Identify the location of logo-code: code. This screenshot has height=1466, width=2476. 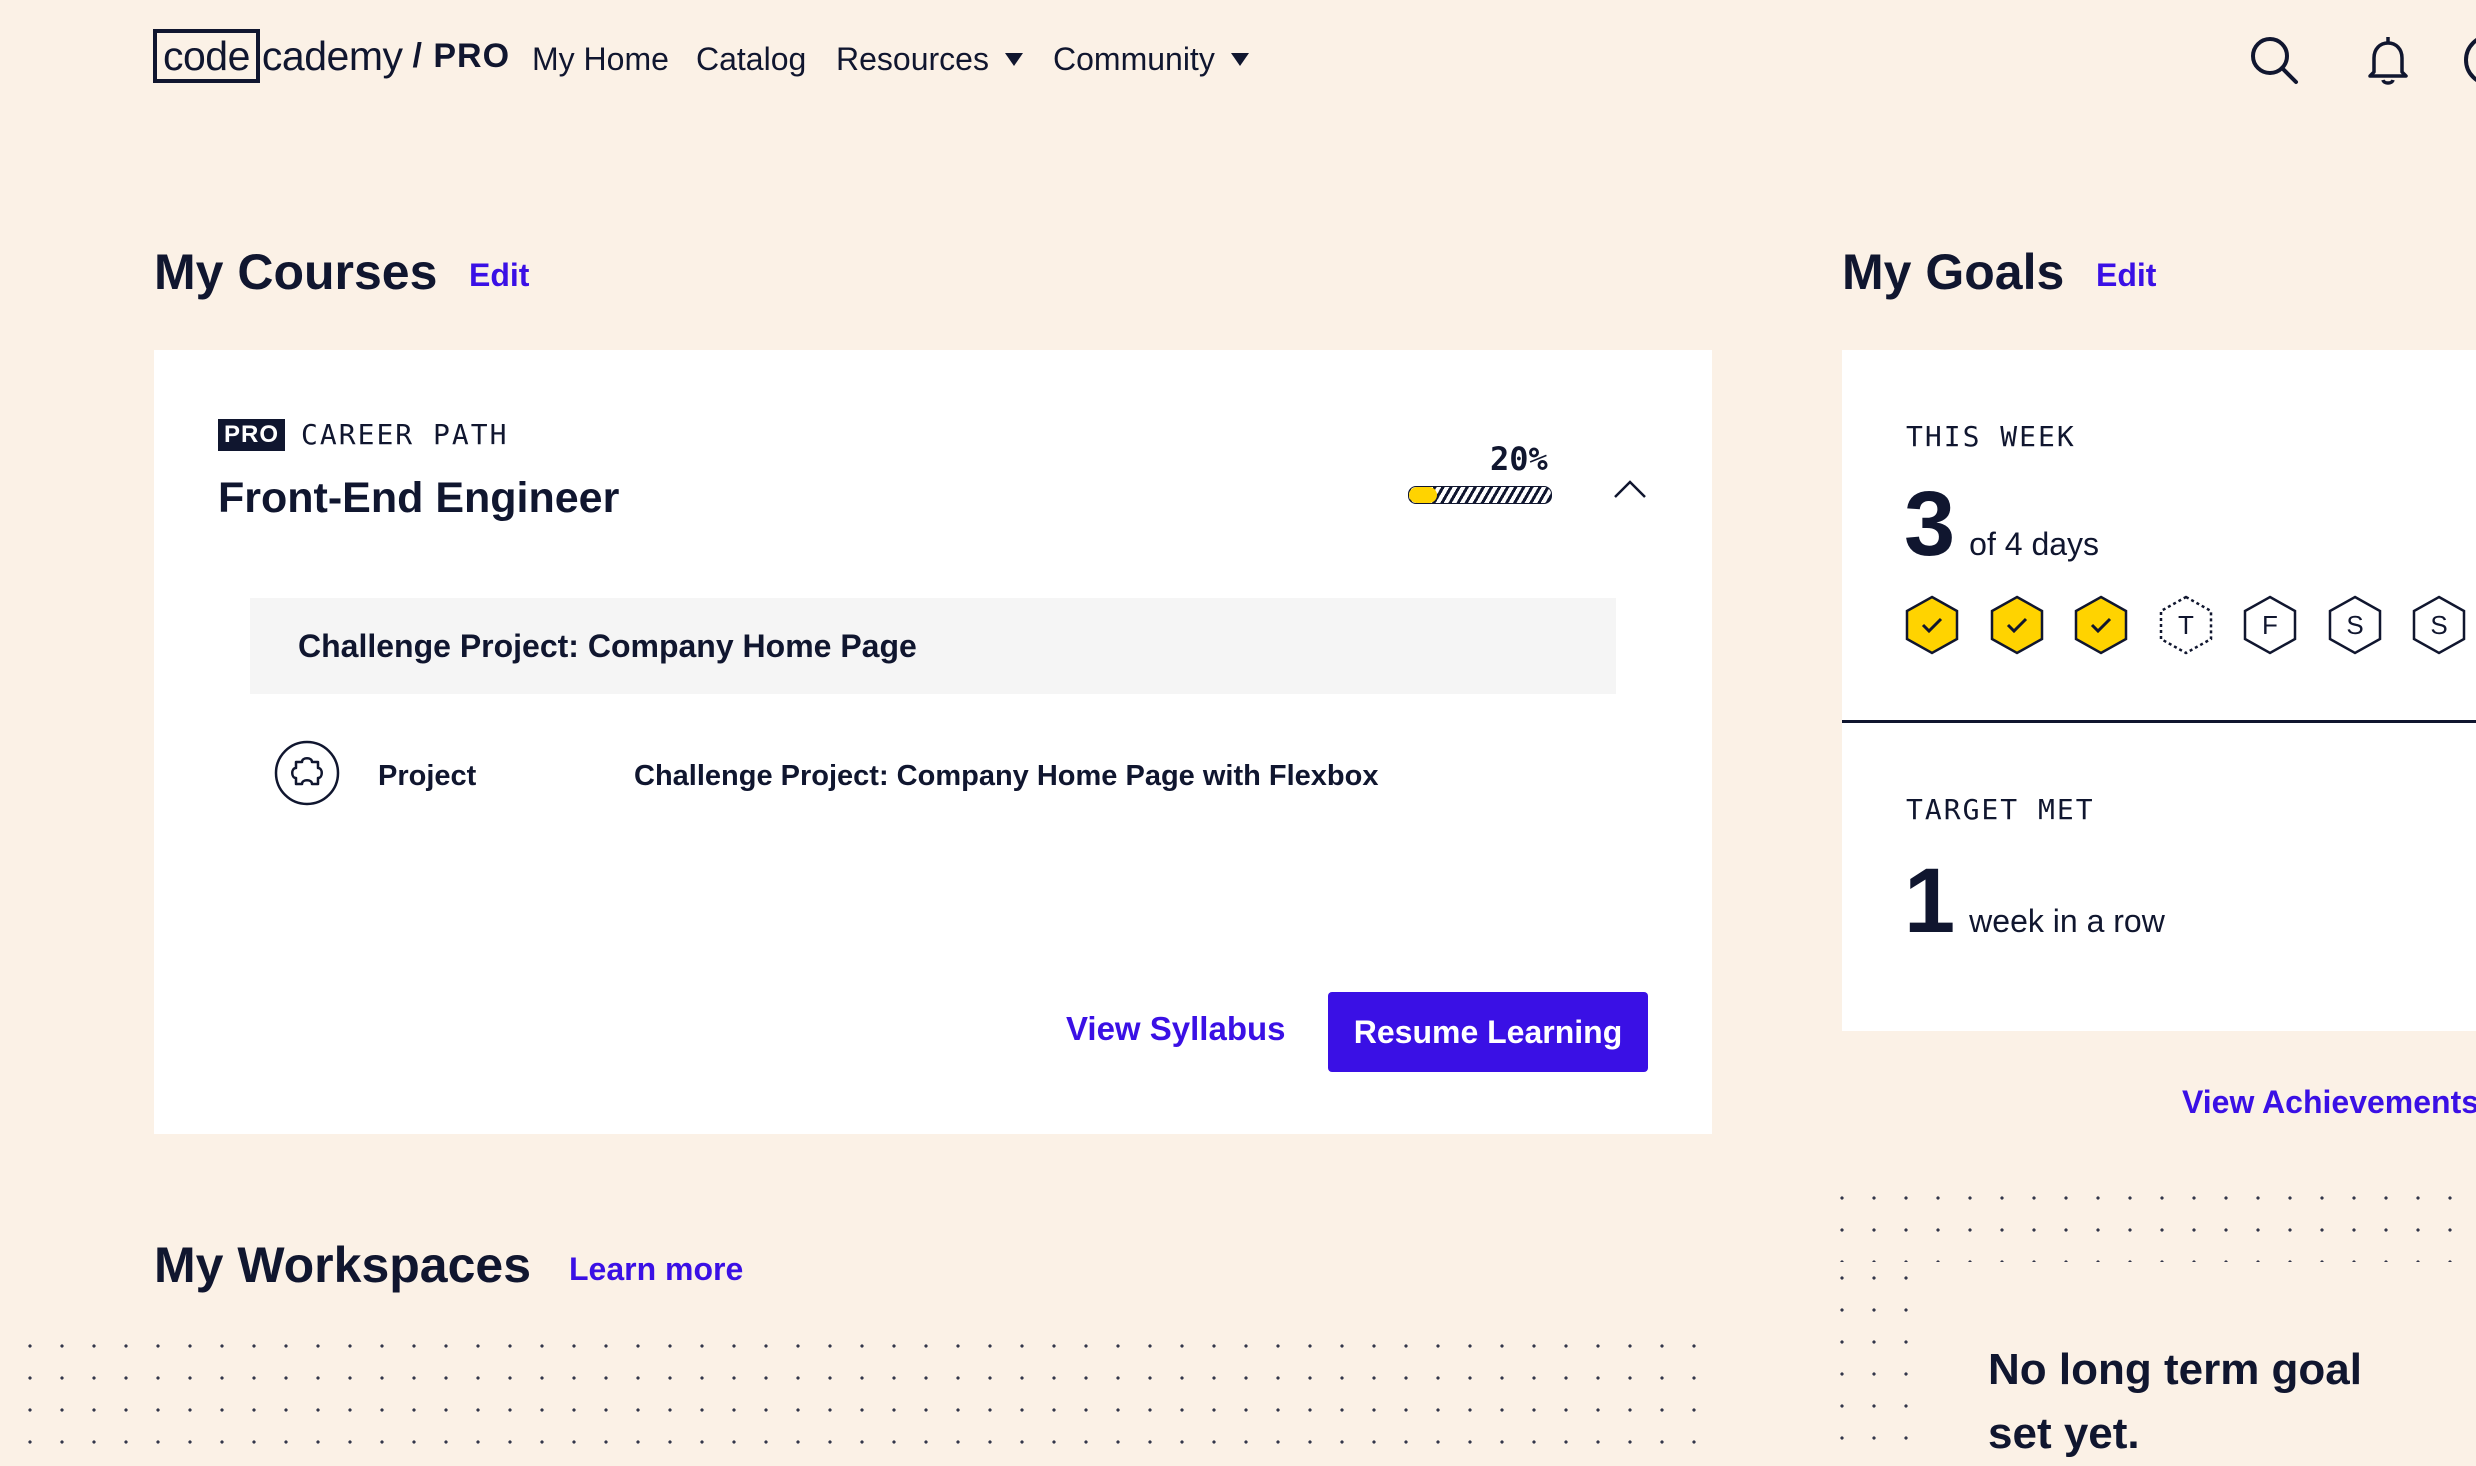
(206, 56).